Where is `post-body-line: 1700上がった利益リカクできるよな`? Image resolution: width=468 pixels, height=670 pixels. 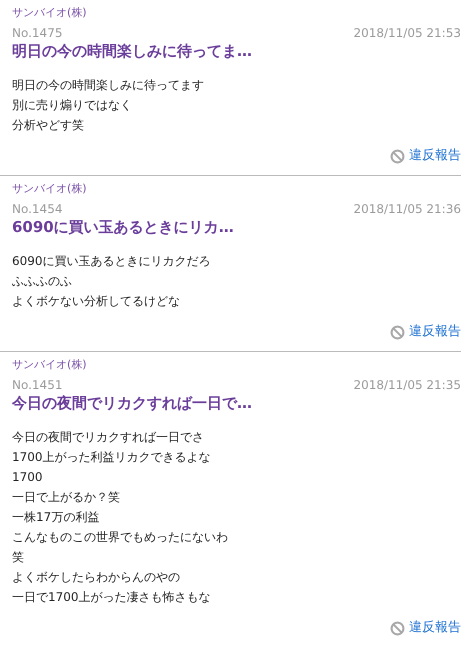
post-body-line: 1700上がった利益リカクできるよな is located at coordinates (112, 457).